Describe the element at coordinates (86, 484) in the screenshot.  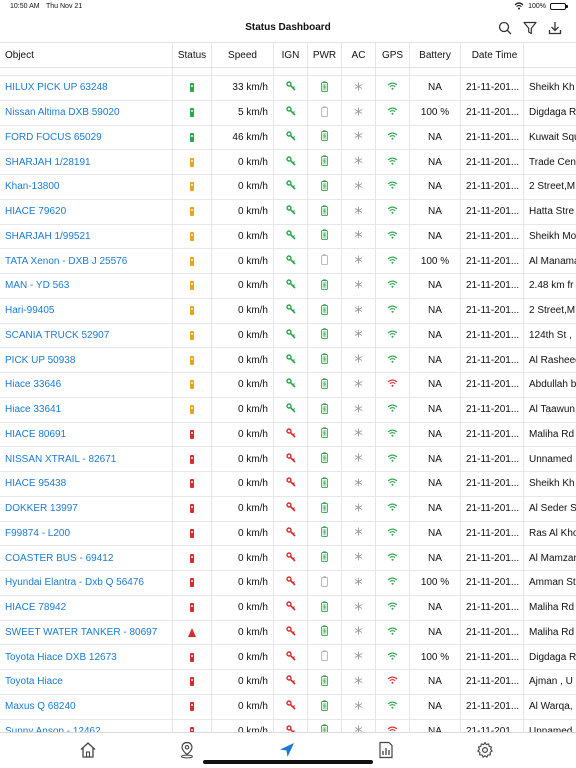
I see `vehicle-name-link: HIACE 95438` at that location.